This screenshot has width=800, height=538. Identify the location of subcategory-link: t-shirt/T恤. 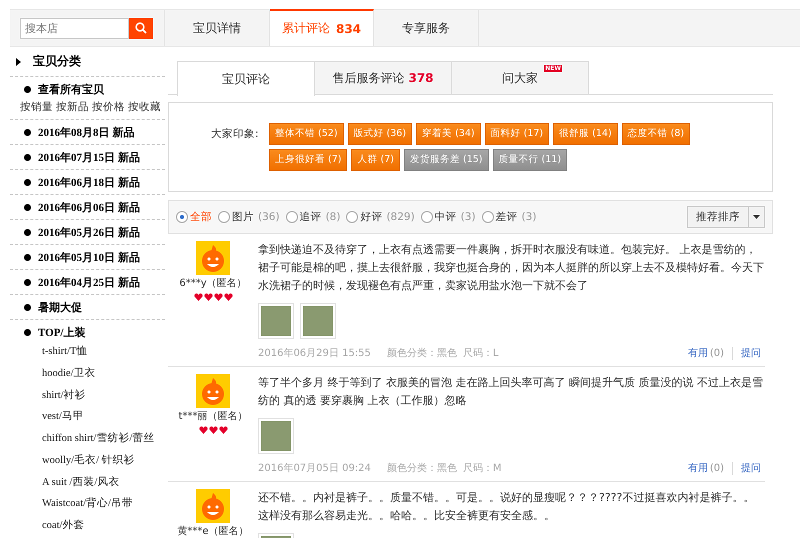
(87, 352).